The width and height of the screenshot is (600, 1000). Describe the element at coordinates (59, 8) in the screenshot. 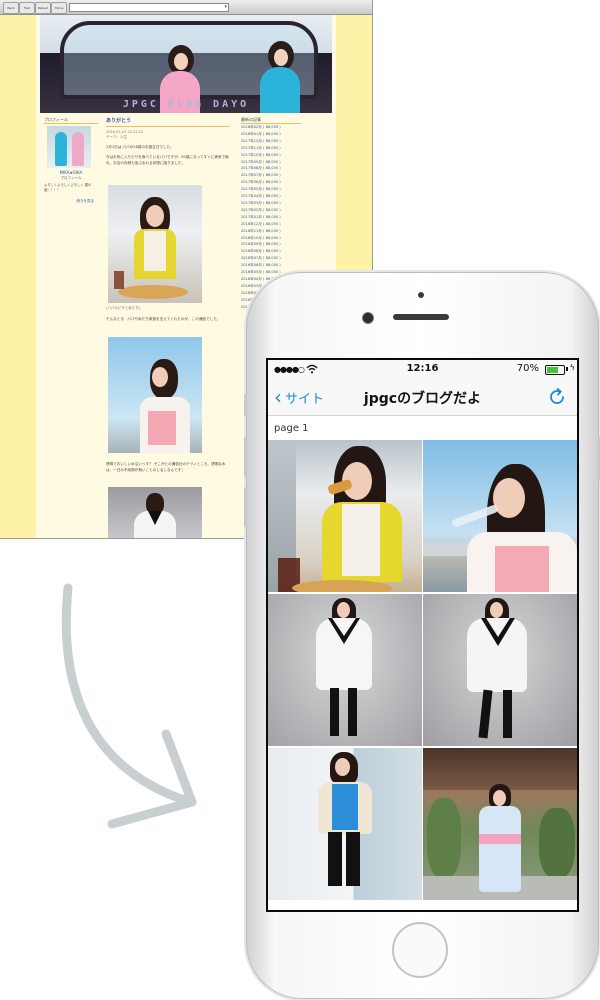

I see `home-button: Home` at that location.